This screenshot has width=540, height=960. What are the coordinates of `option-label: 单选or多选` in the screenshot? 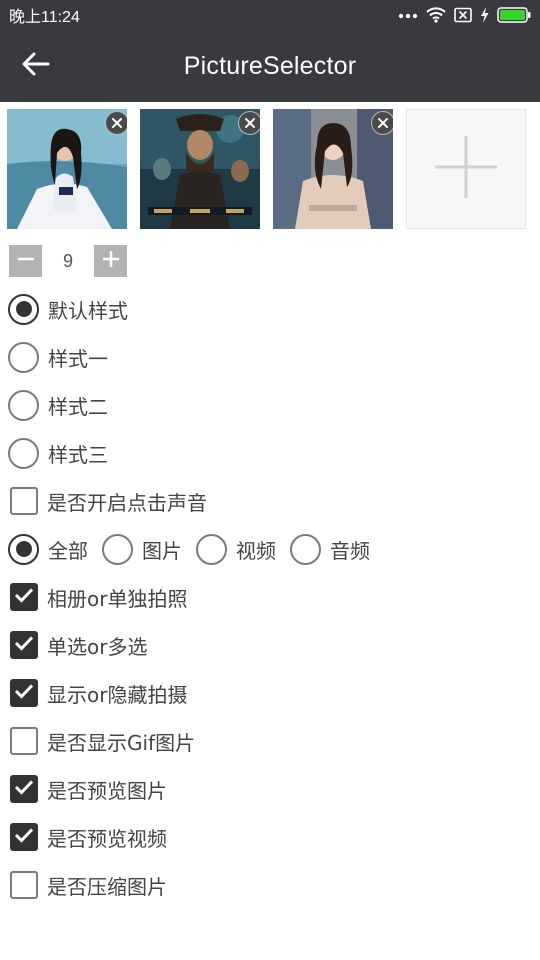 It's located at (97, 646).